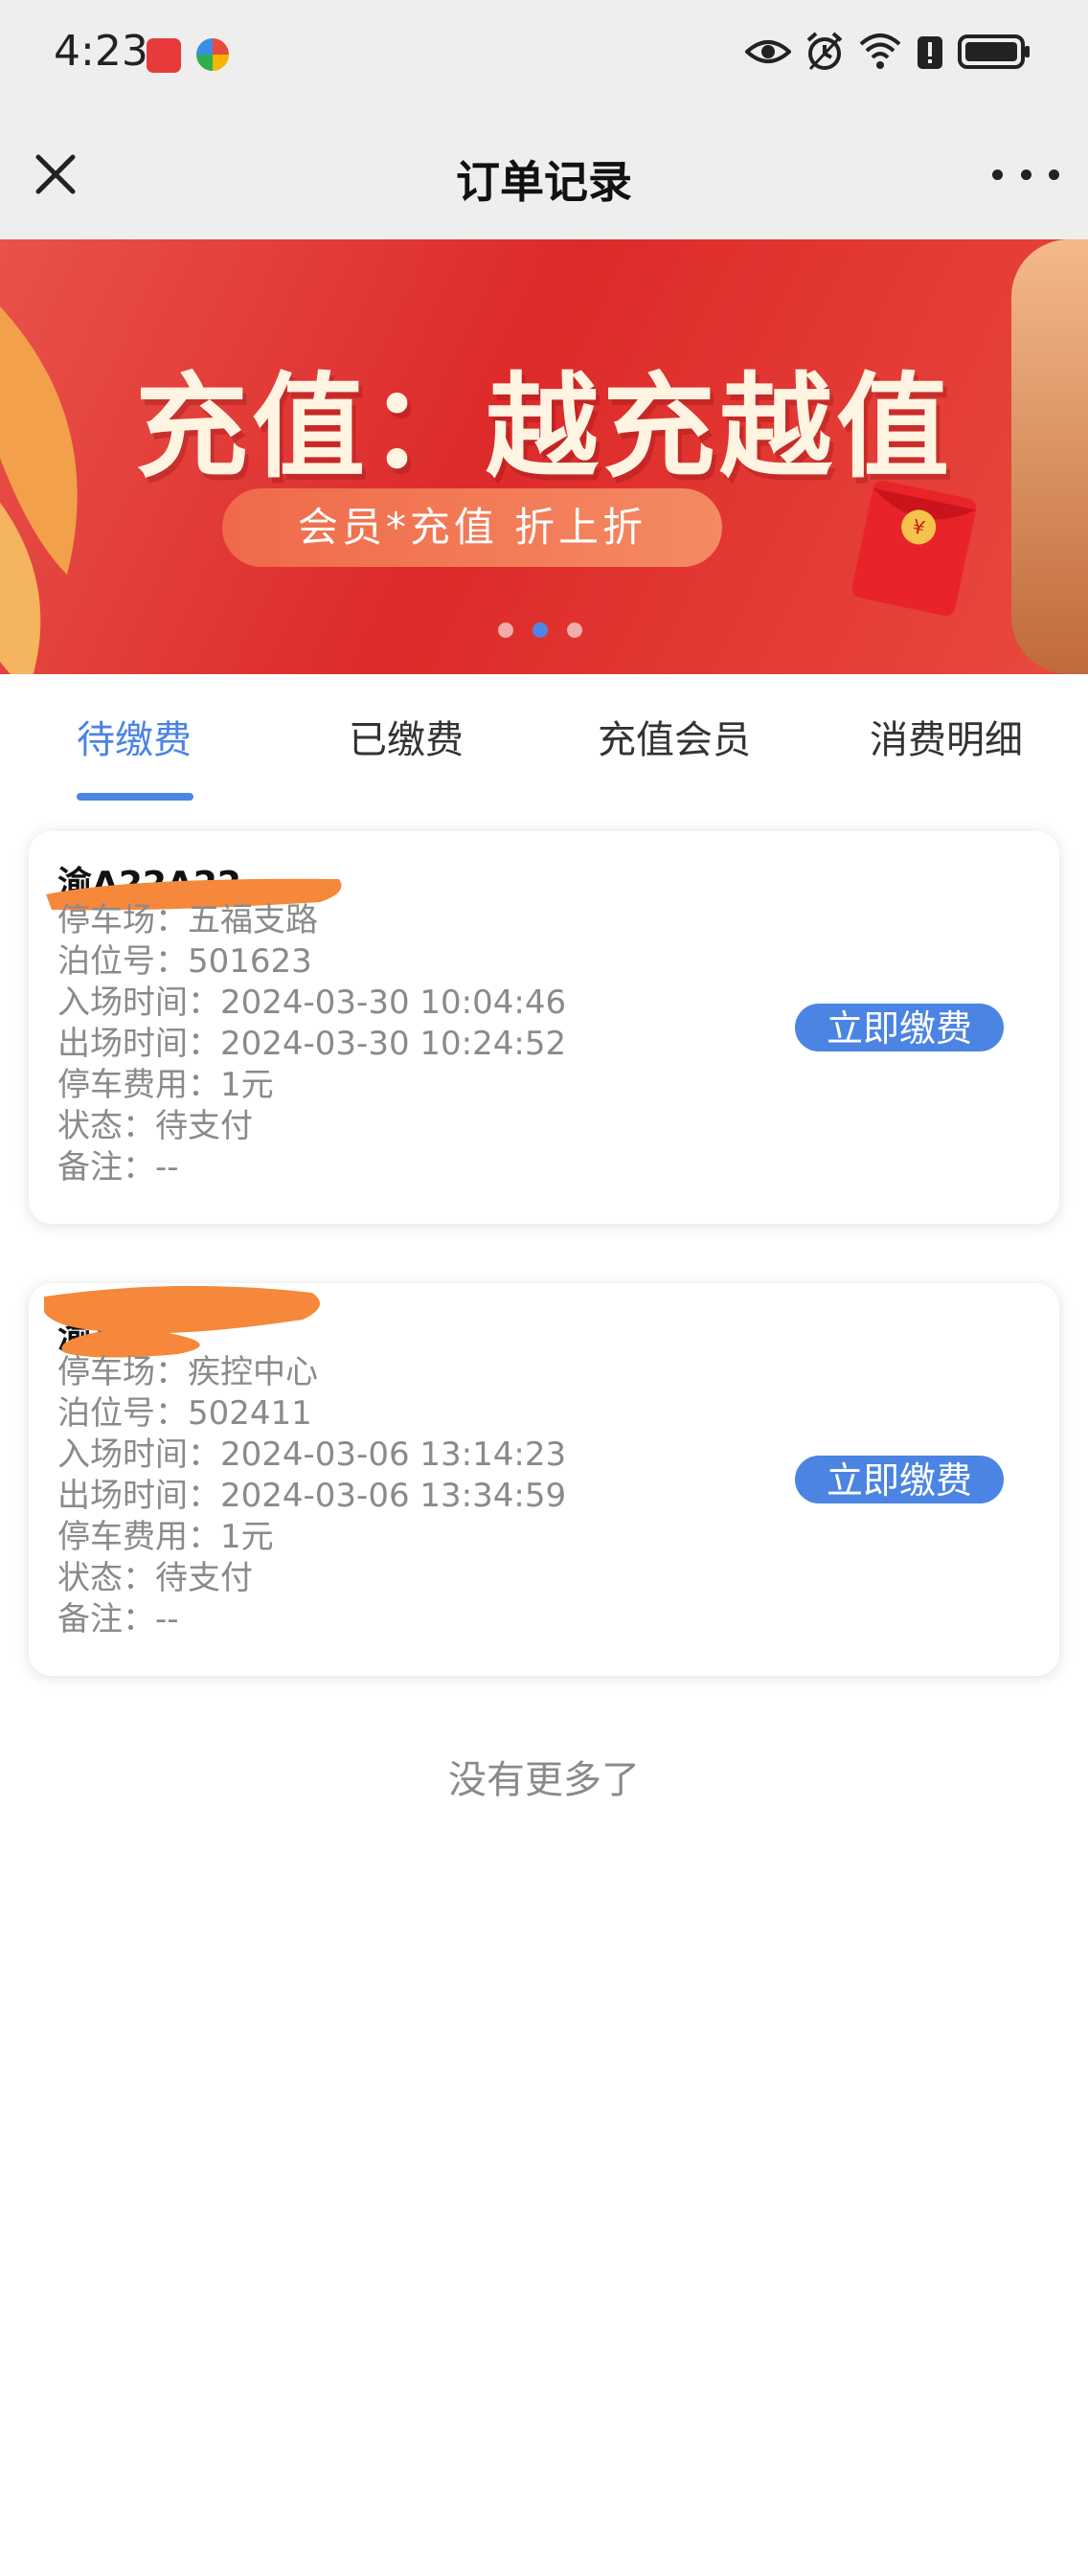 The width and height of the screenshot is (1088, 2576). Describe the element at coordinates (135, 797) in the screenshot. I see `tab-active-indicator` at that location.